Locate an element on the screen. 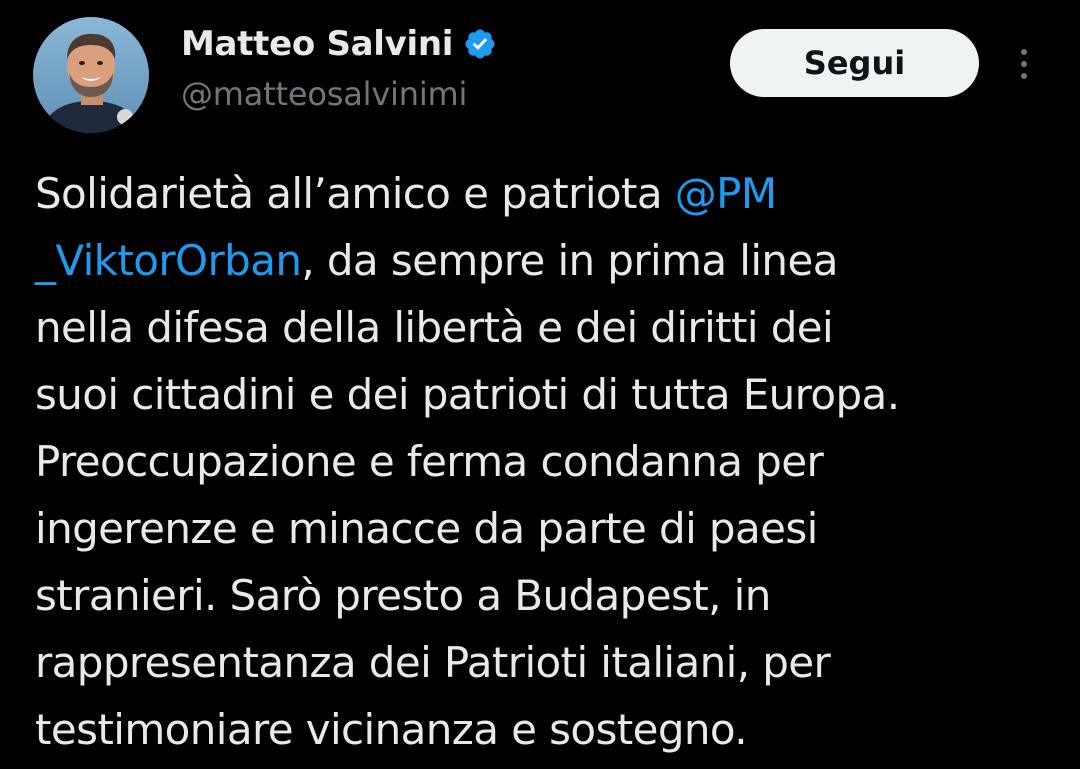 The image size is (1080, 769). tweet-text-line: testimoniare vicinanza e sostegno. is located at coordinates (540, 729).